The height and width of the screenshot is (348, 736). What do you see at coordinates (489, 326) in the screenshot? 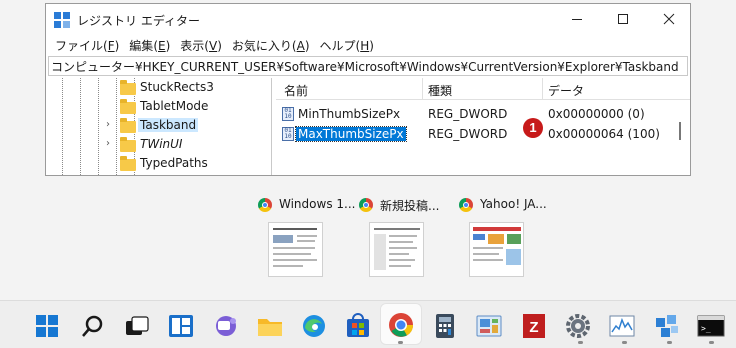
I see `control-panel-icon` at bounding box center [489, 326].